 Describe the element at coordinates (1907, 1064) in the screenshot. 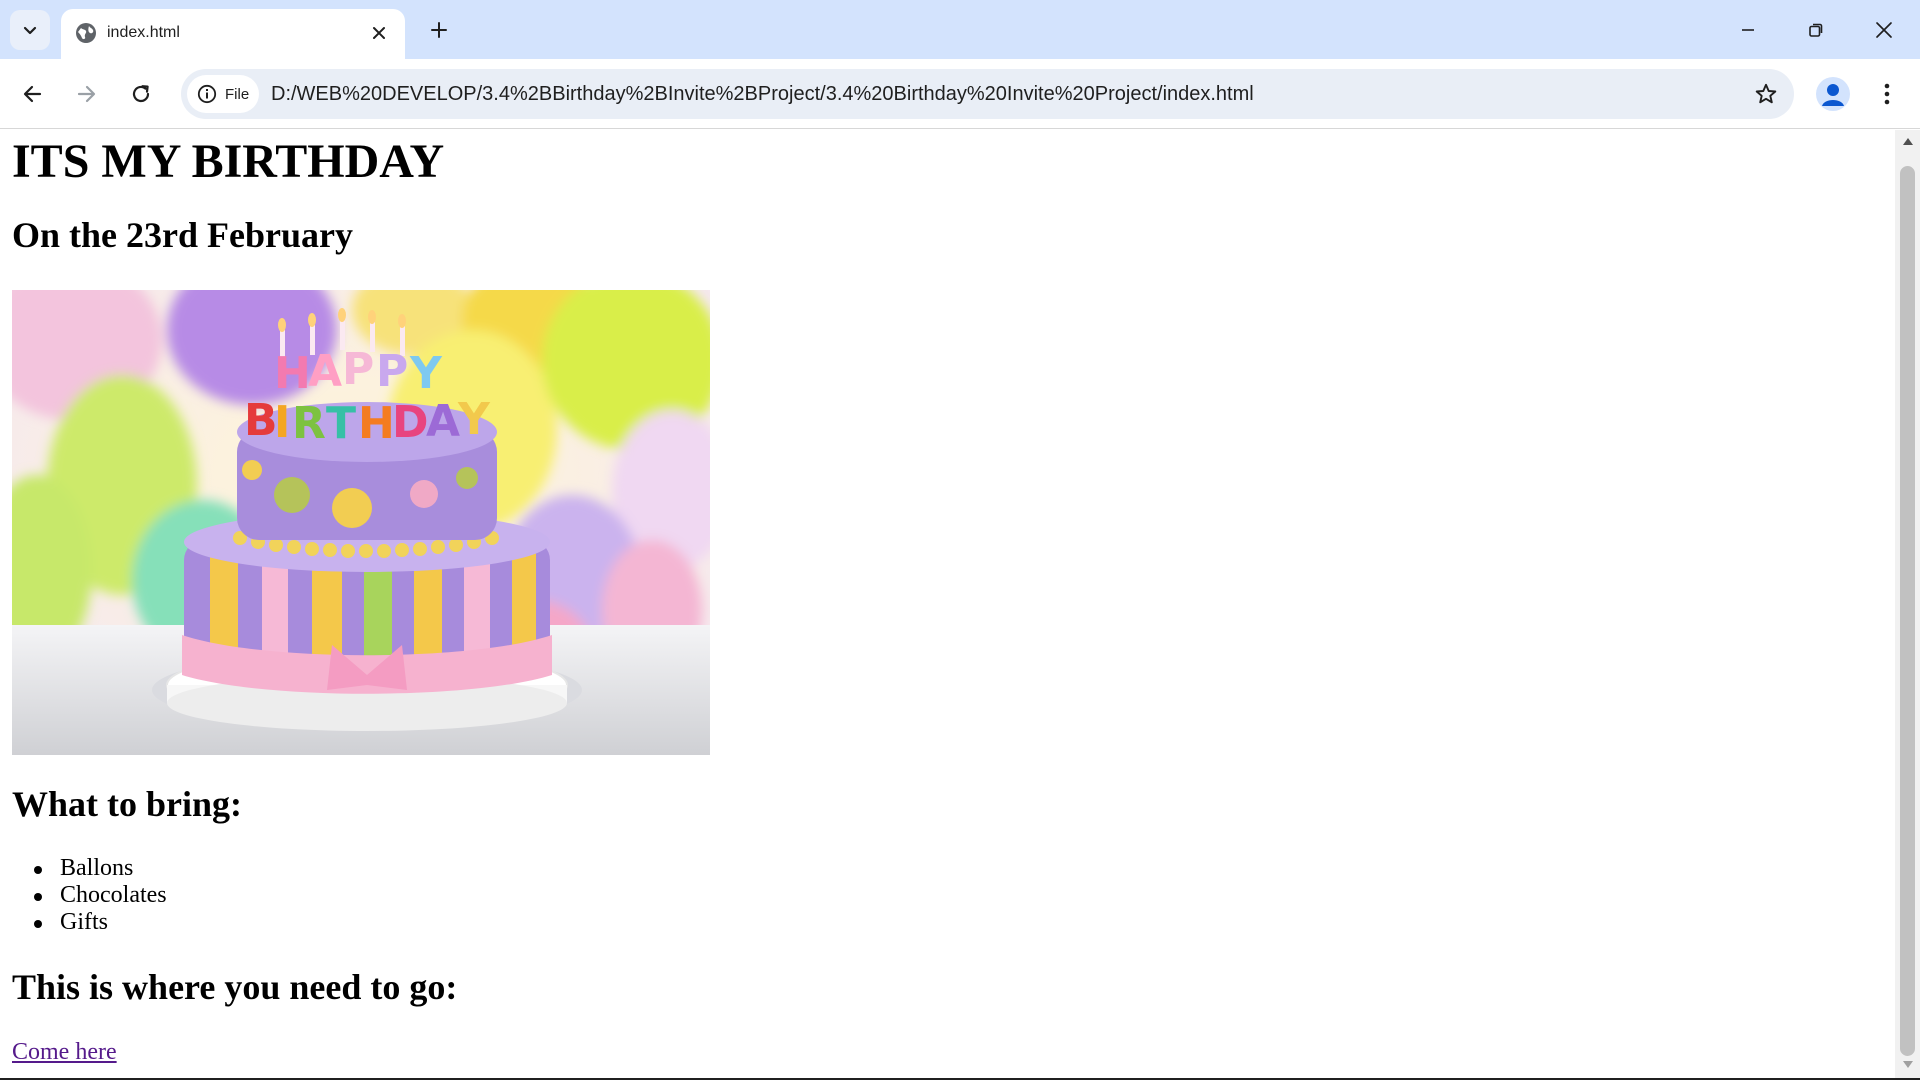

I see `triangle-down-icon` at that location.